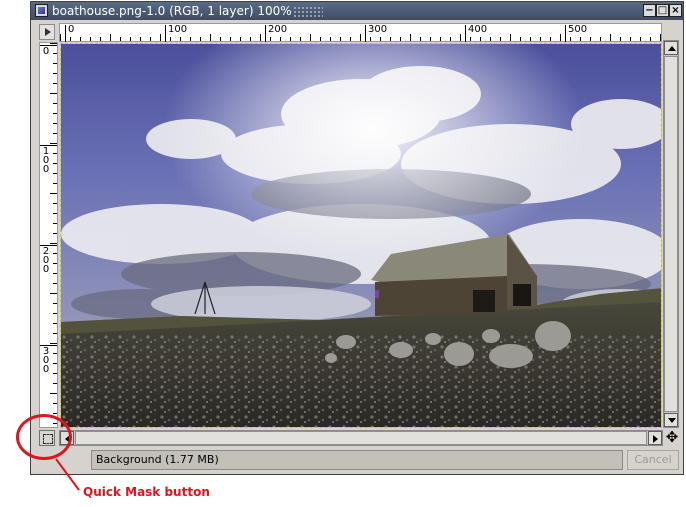 This screenshot has width=686, height=507. What do you see at coordinates (662, 10) in the screenshot?
I see `maximize-button: □` at bounding box center [662, 10].